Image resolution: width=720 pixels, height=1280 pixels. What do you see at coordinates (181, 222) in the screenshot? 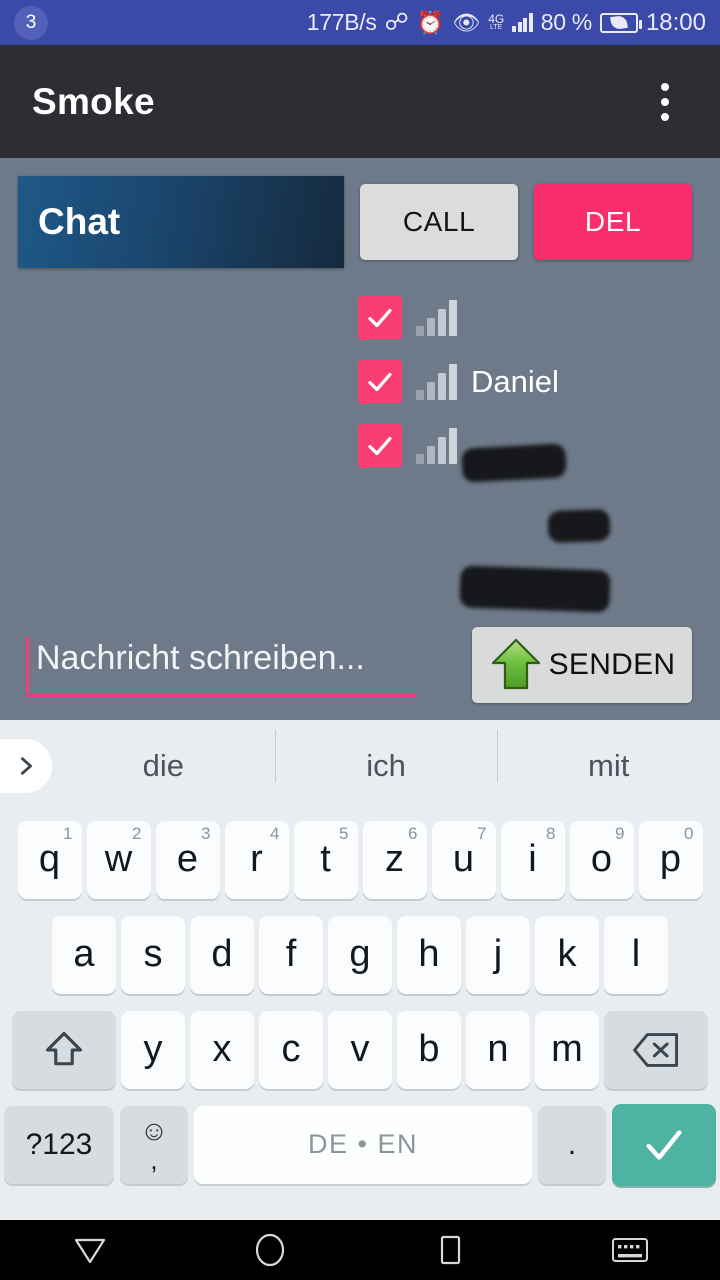
I see `chat-banner: Chat` at bounding box center [181, 222].